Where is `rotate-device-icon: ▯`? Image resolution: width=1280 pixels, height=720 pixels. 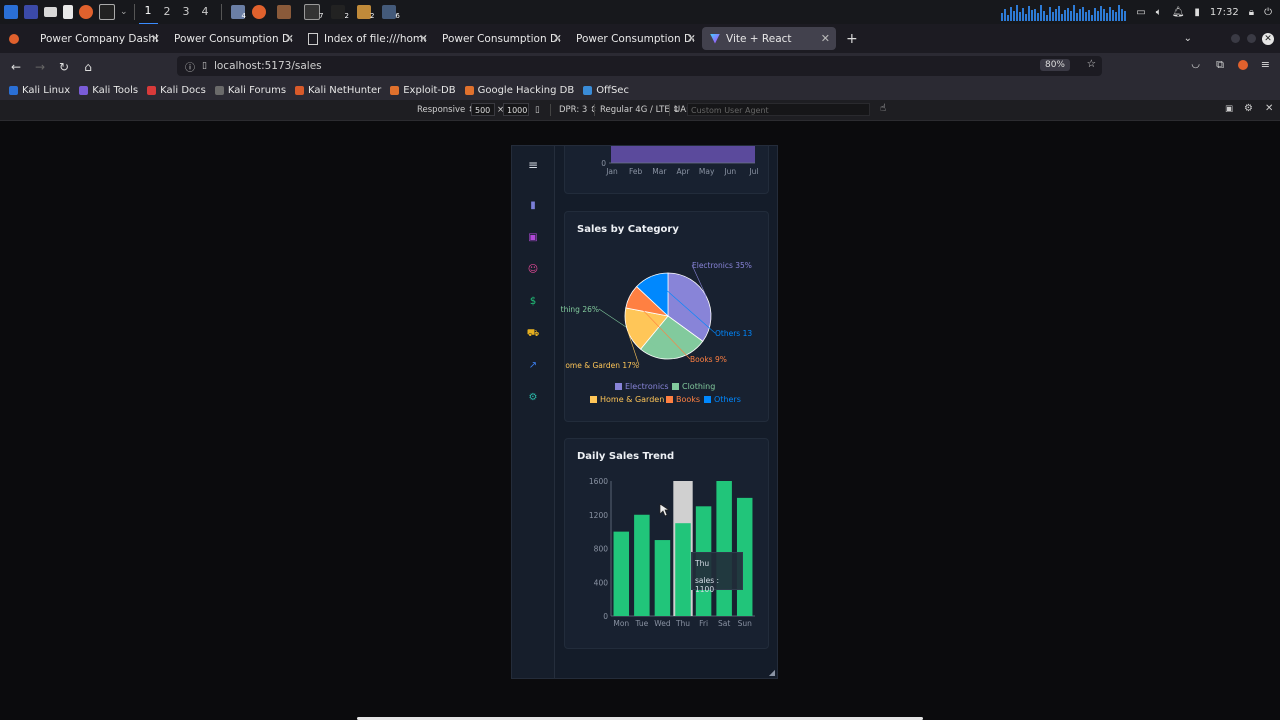
rotate-device-icon: ▯ is located at coordinates (537, 110).